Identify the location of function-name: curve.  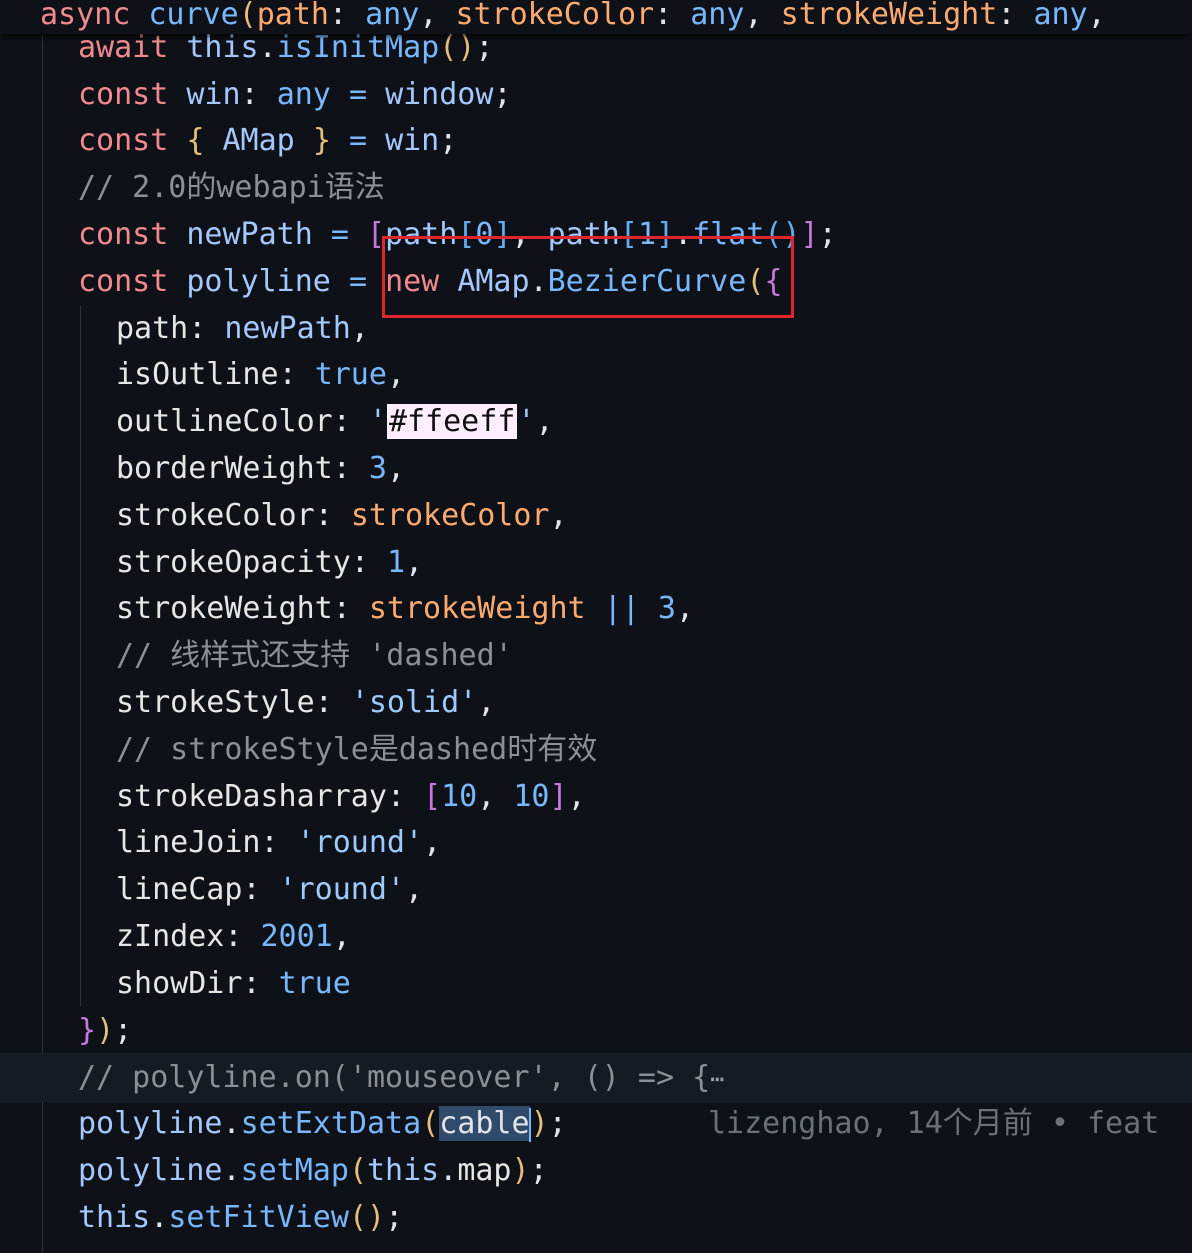
(193, 16).